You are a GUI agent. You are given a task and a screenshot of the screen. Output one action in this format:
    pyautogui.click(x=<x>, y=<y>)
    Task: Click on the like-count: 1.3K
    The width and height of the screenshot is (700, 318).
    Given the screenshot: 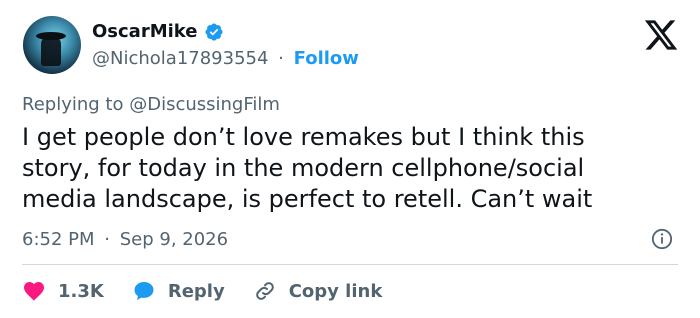 What is the action you would take?
    pyautogui.click(x=81, y=291)
    